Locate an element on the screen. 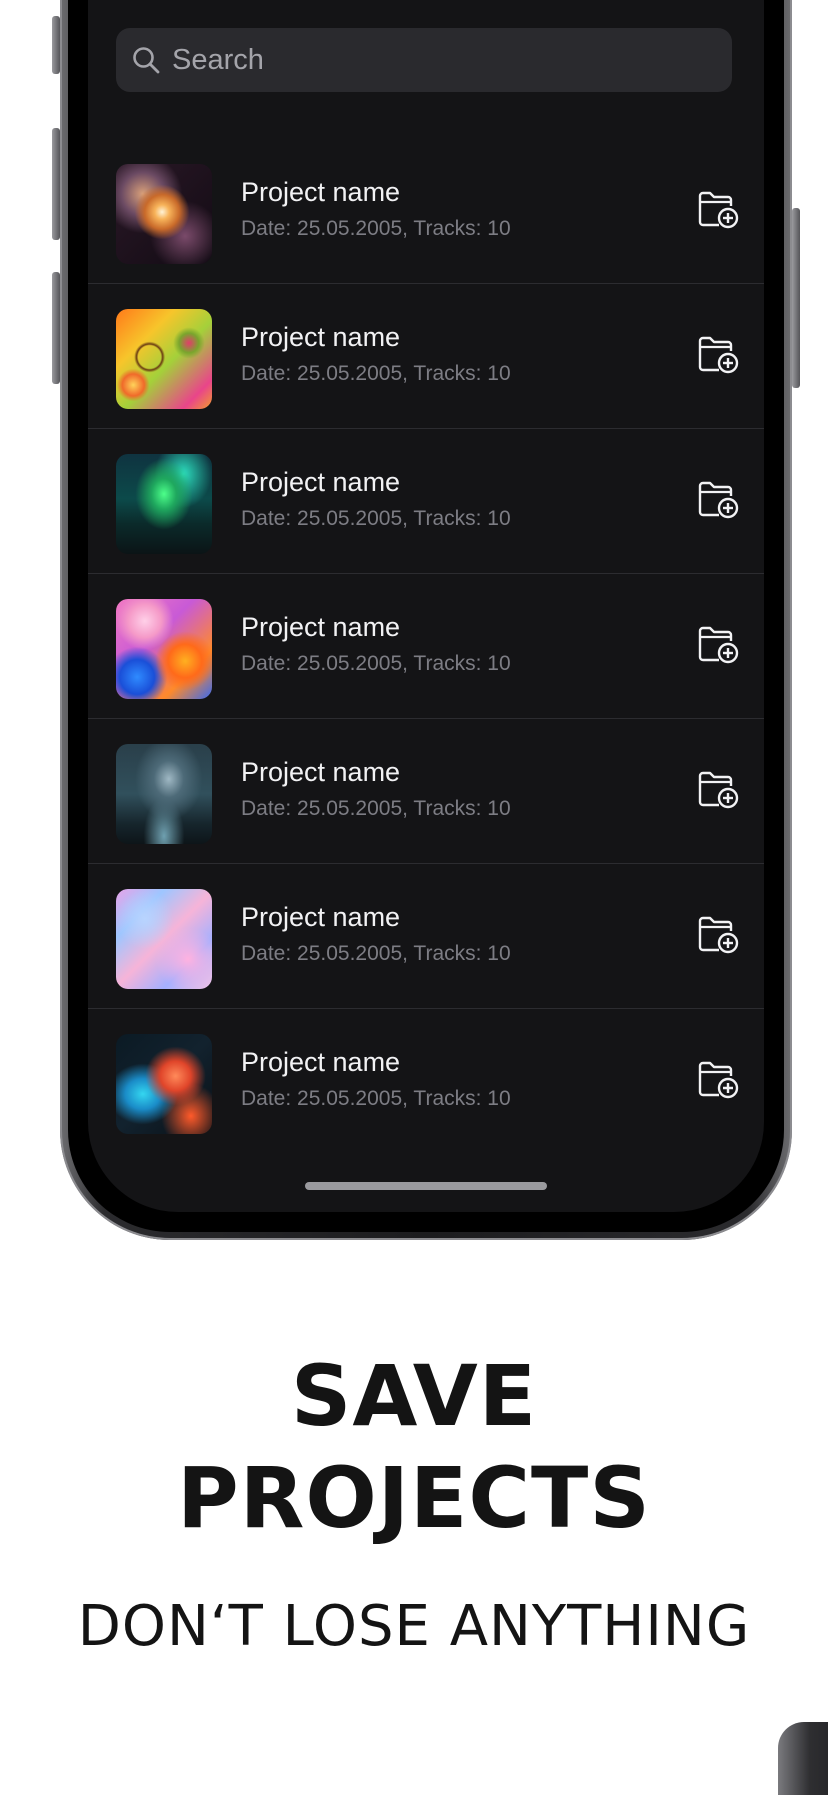 This screenshot has width=828, height=1795. search-bar is located at coordinates (424, 60).